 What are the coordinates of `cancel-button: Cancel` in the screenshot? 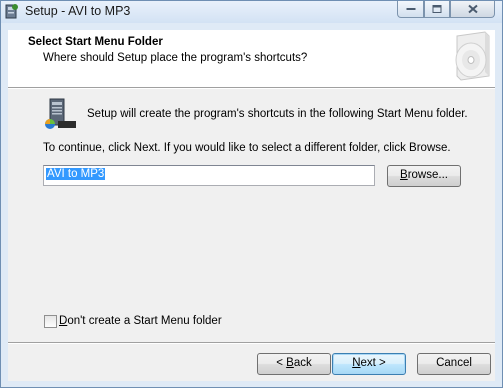 It's located at (454, 364).